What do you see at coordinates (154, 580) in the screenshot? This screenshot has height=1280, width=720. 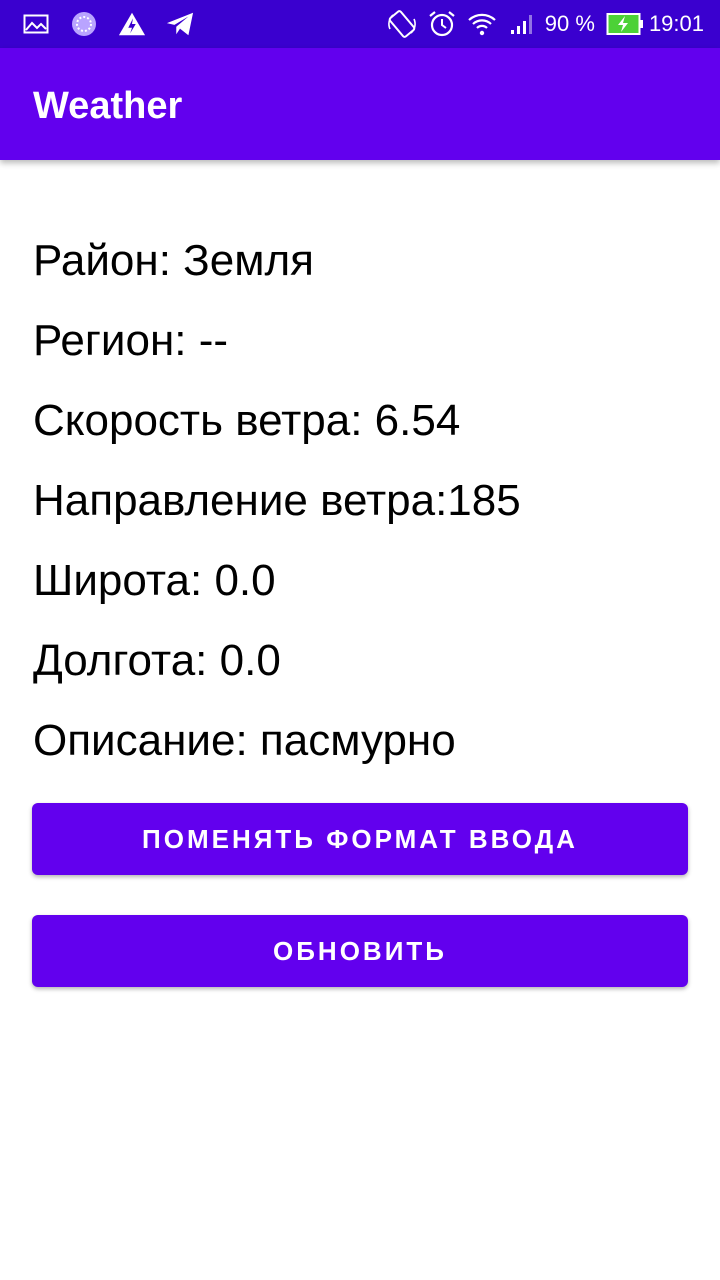 I see `latitude-label: Широта: 0.0` at bounding box center [154, 580].